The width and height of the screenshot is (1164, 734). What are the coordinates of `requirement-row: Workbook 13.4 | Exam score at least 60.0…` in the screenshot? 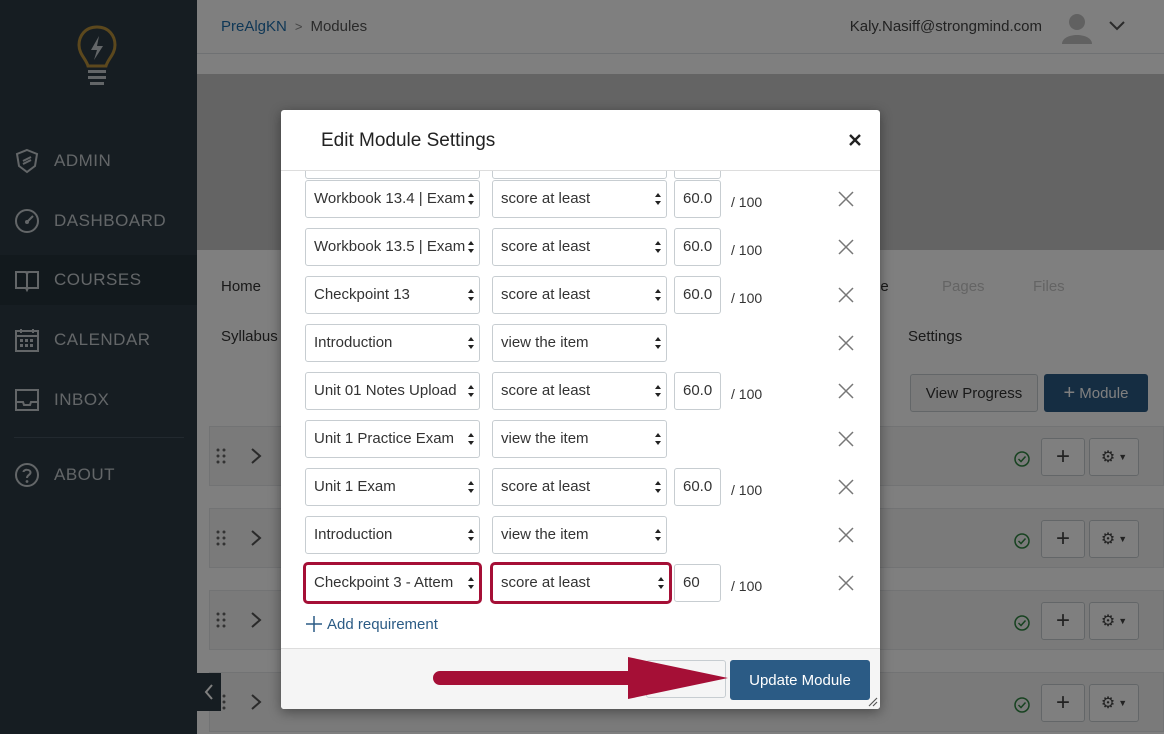 It's located at (585, 199).